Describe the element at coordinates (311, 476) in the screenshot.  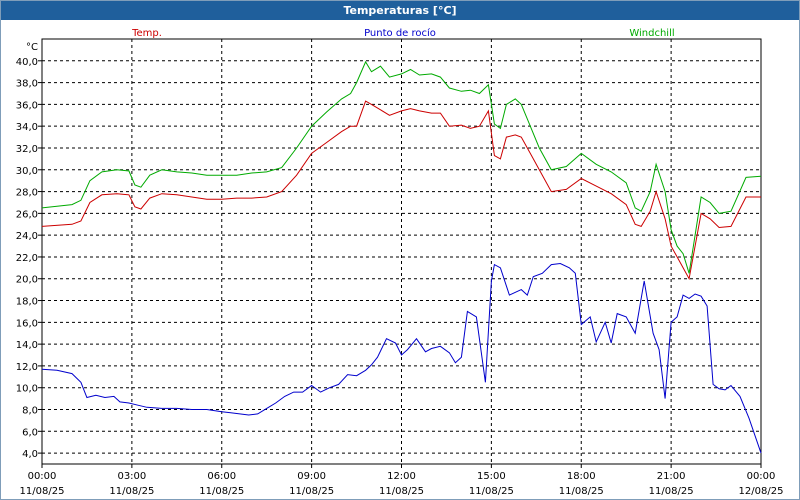
I see `x-tick-time-label: 09:00` at that location.